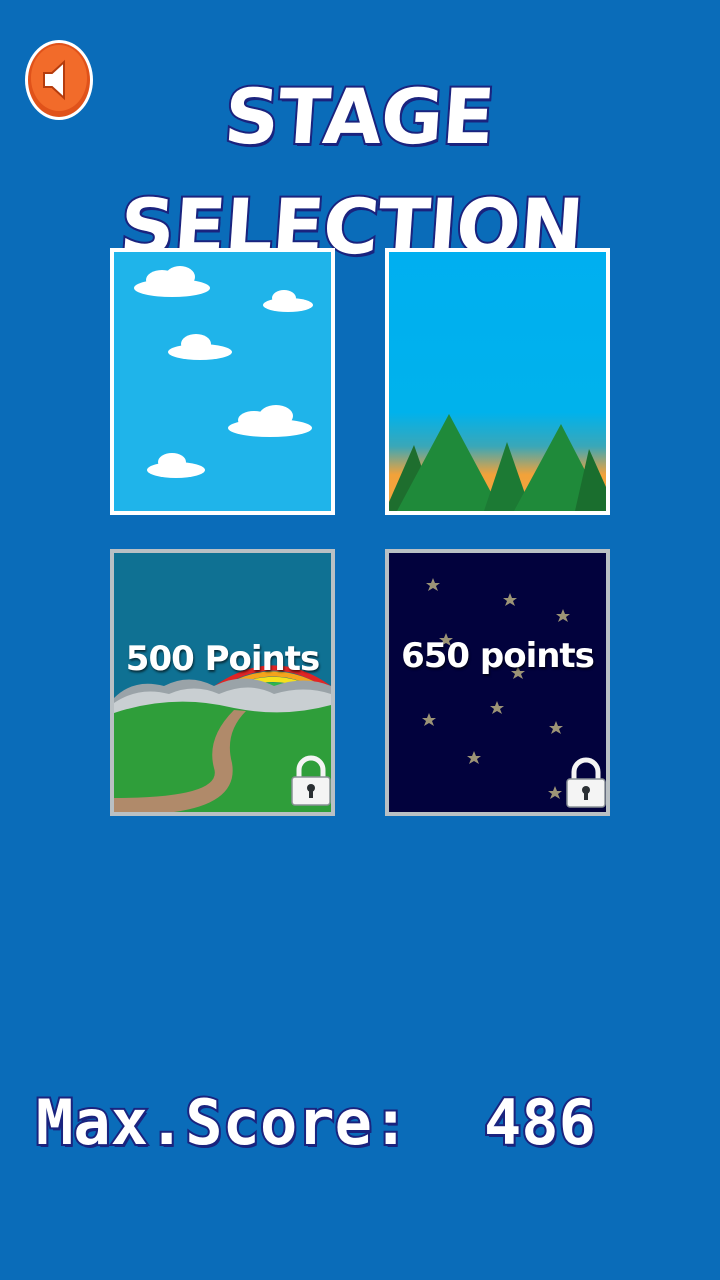 The width and height of the screenshot is (720, 1280). I want to click on max-score-label: Max.Score:, so click(222, 1122).